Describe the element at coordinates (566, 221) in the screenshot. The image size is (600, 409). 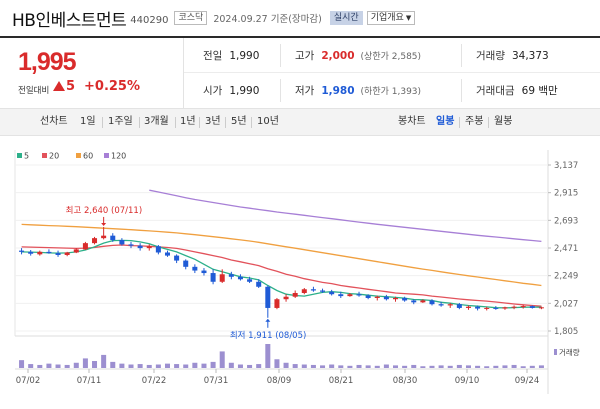
I see `y-tick-label: 2,693` at that location.